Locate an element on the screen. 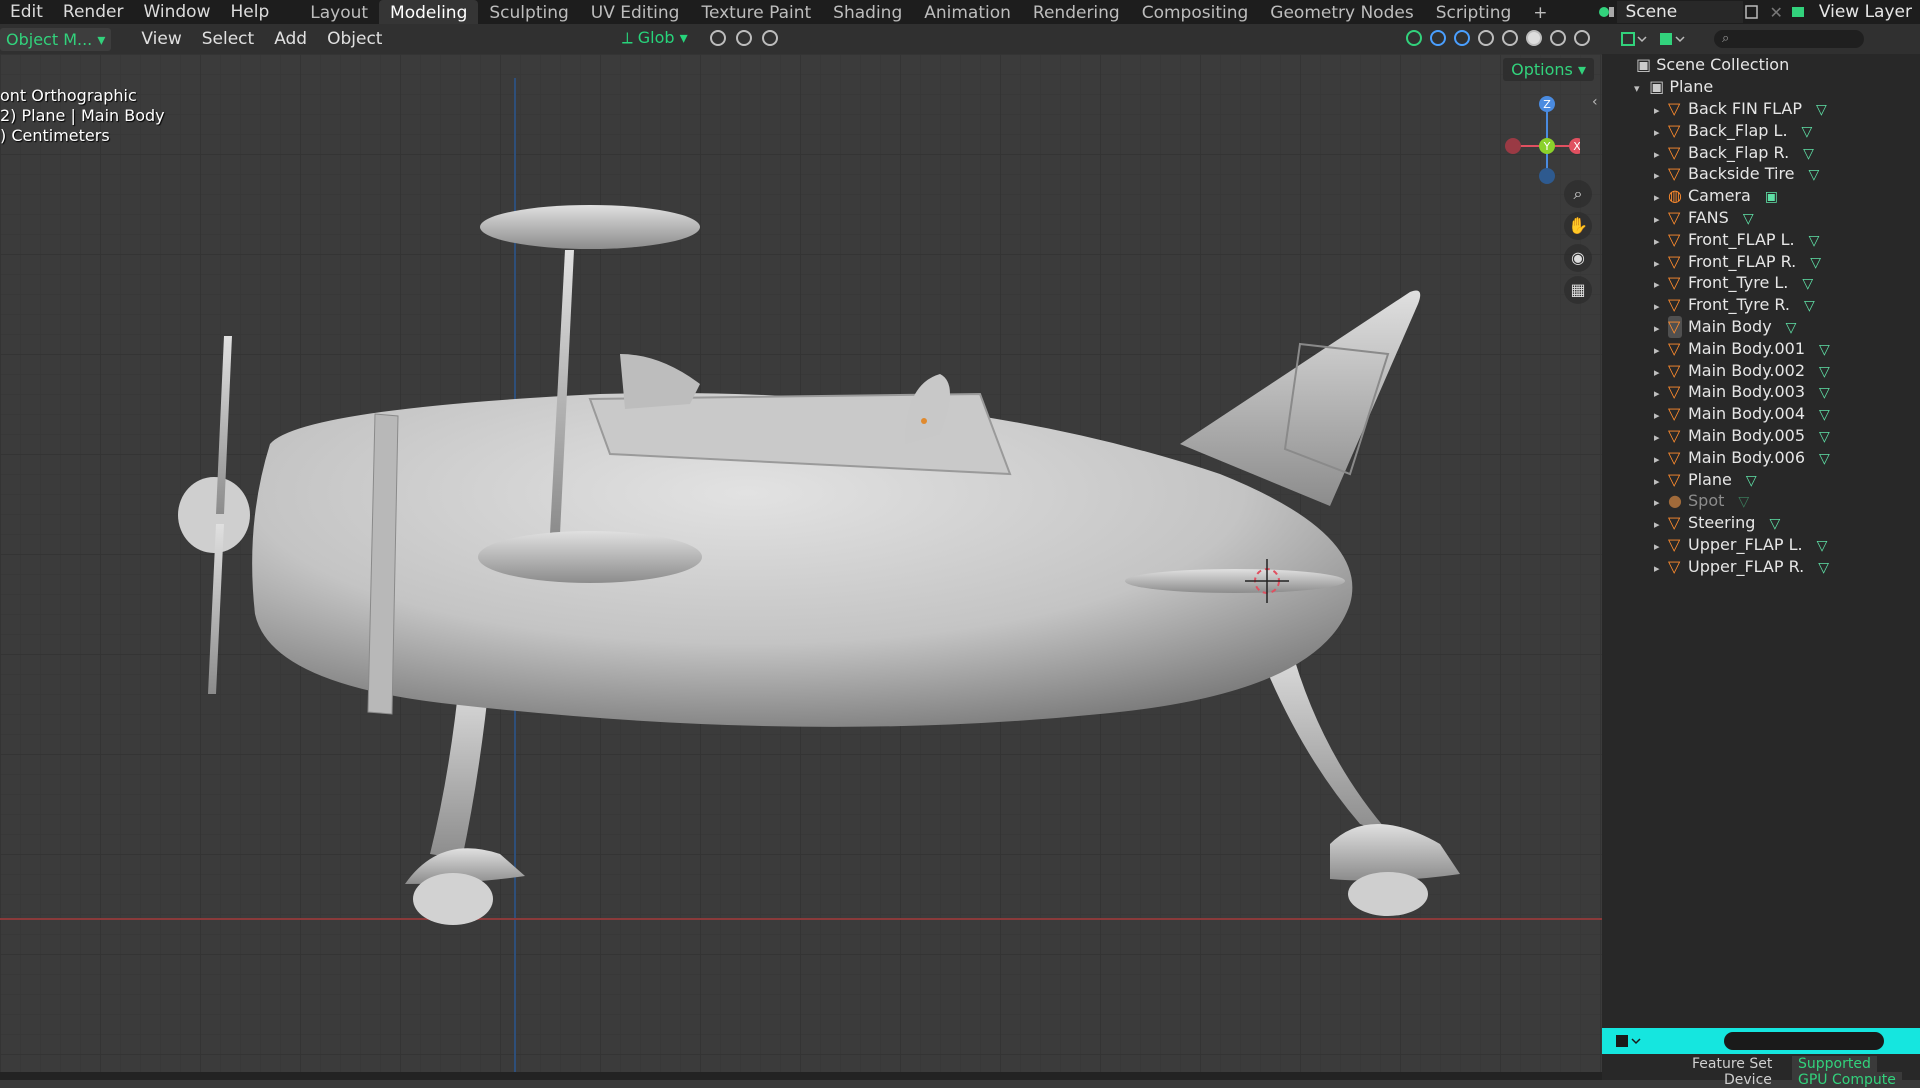  backside-tire is located at coordinates (1388, 894).